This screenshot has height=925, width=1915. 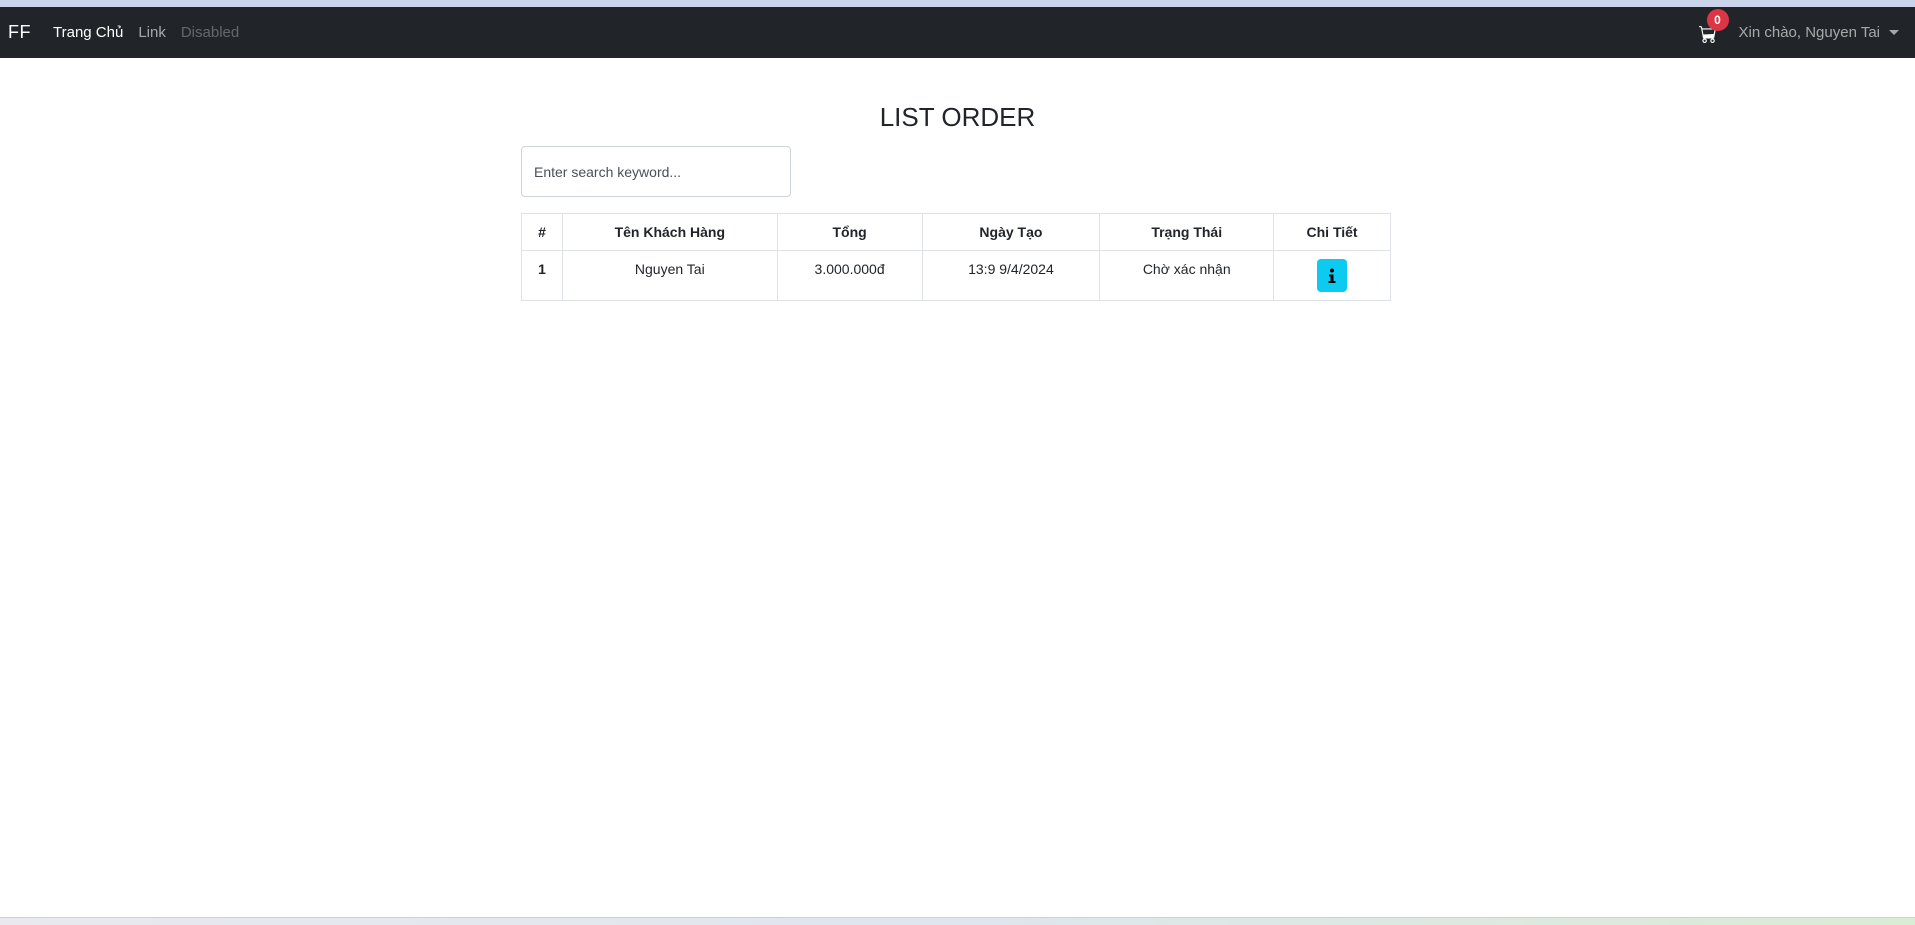 I want to click on cell-created: 13:9 9/4/2024, so click(x=1011, y=275).